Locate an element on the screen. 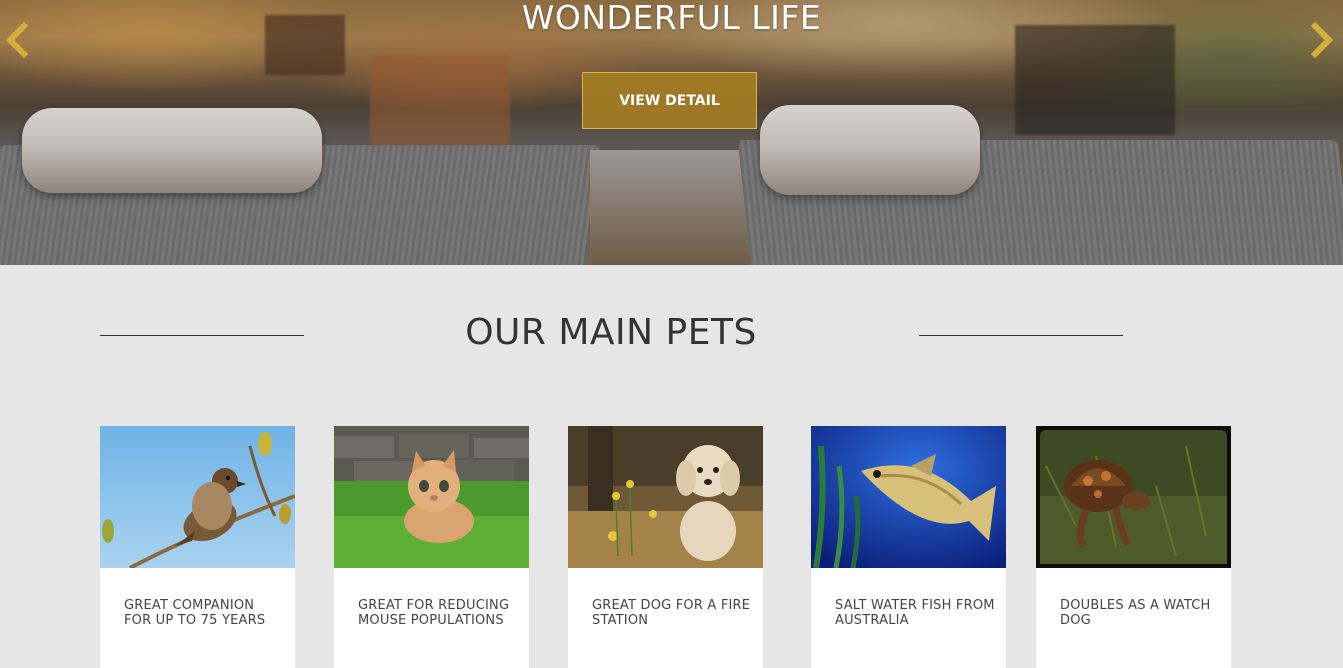 This screenshot has height=668, width=1343. chevron-left-icon is located at coordinates (17, 40).